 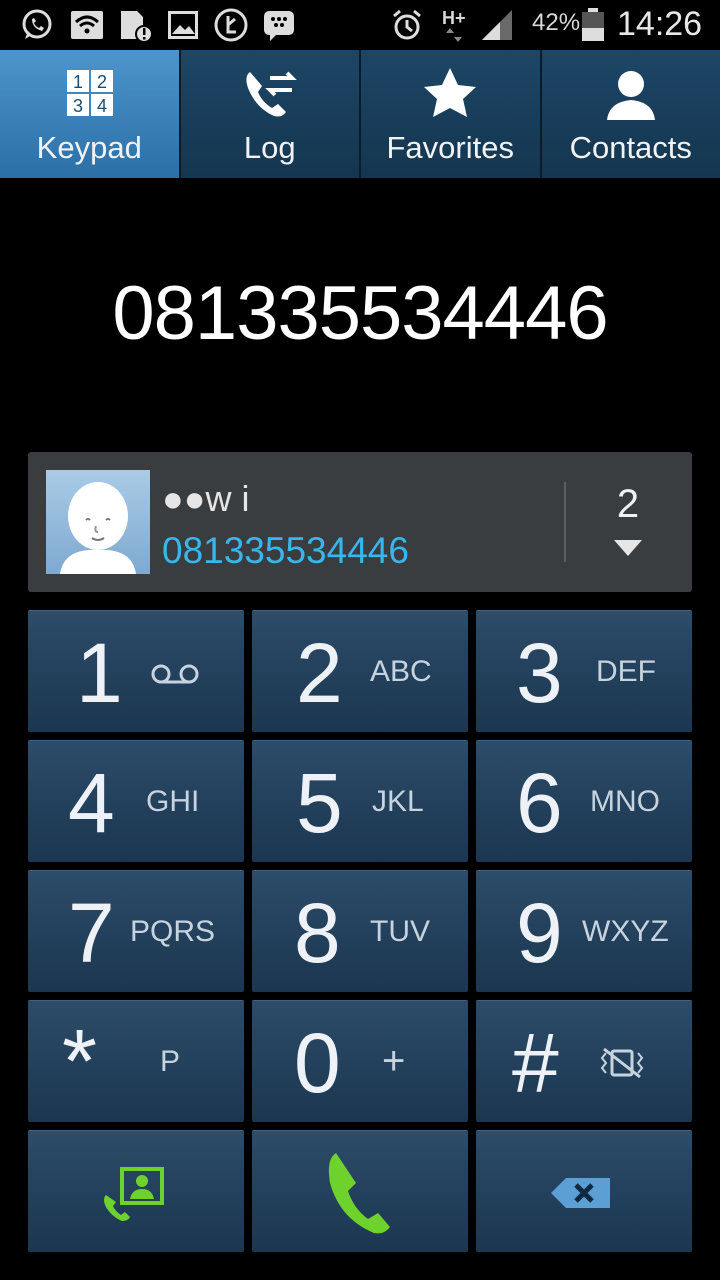 What do you see at coordinates (407, 24) in the screenshot?
I see `alarm-icon` at bounding box center [407, 24].